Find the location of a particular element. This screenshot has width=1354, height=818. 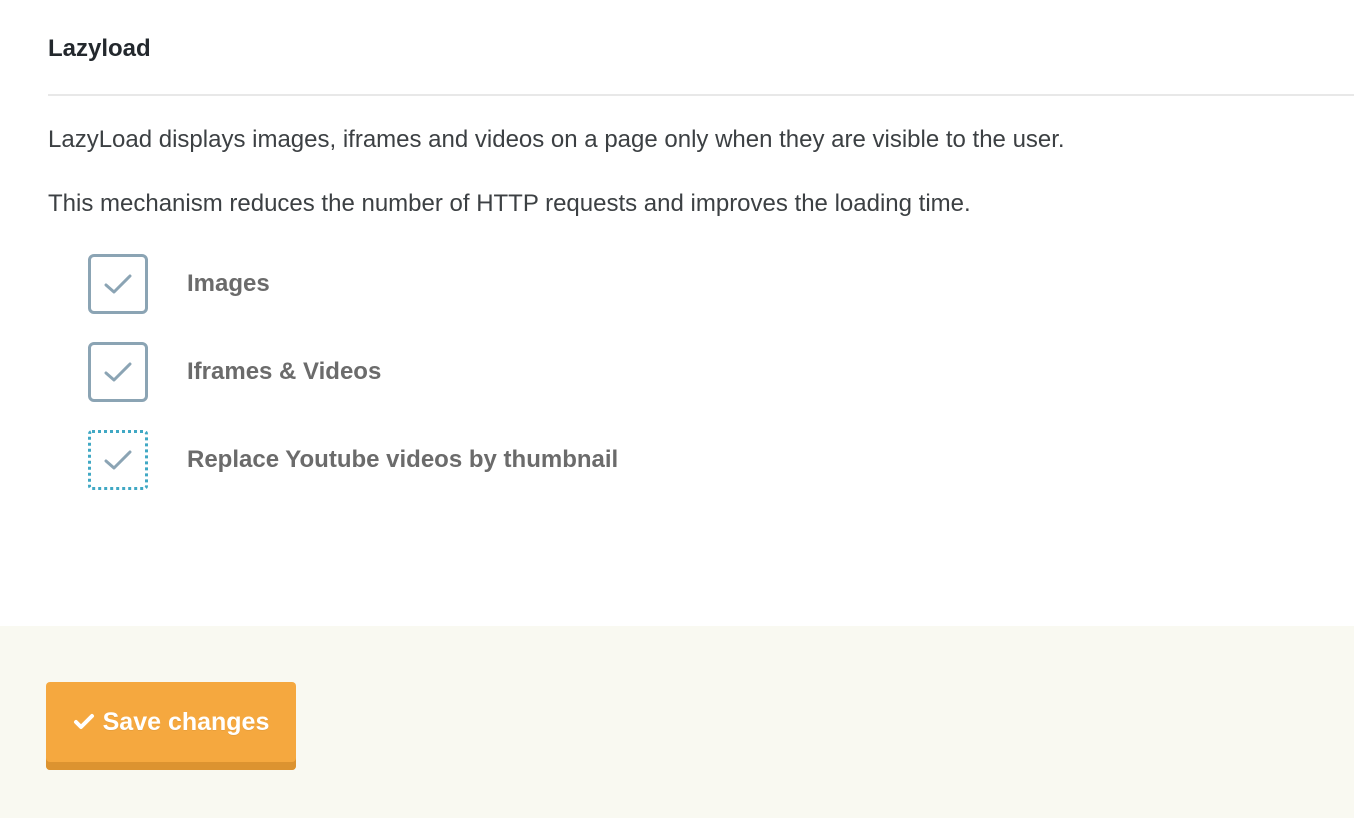

iframes-videos-checkbox is located at coordinates (118, 372).